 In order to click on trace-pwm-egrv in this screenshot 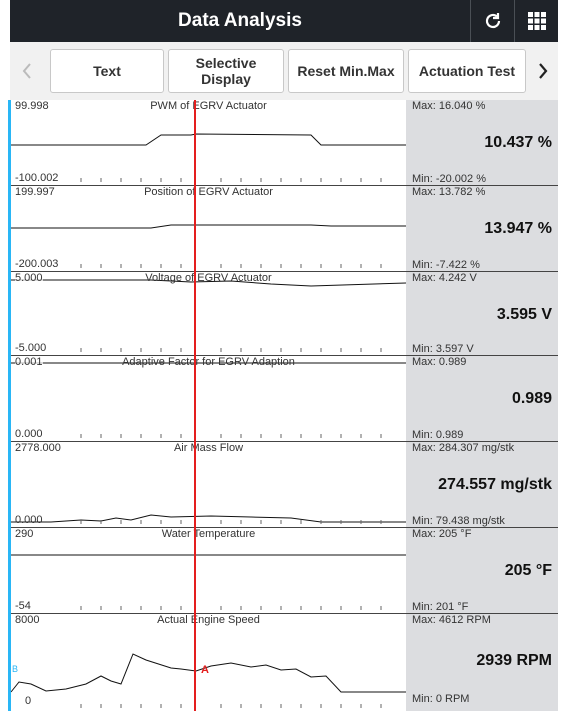, I will do `click(208, 157)`.